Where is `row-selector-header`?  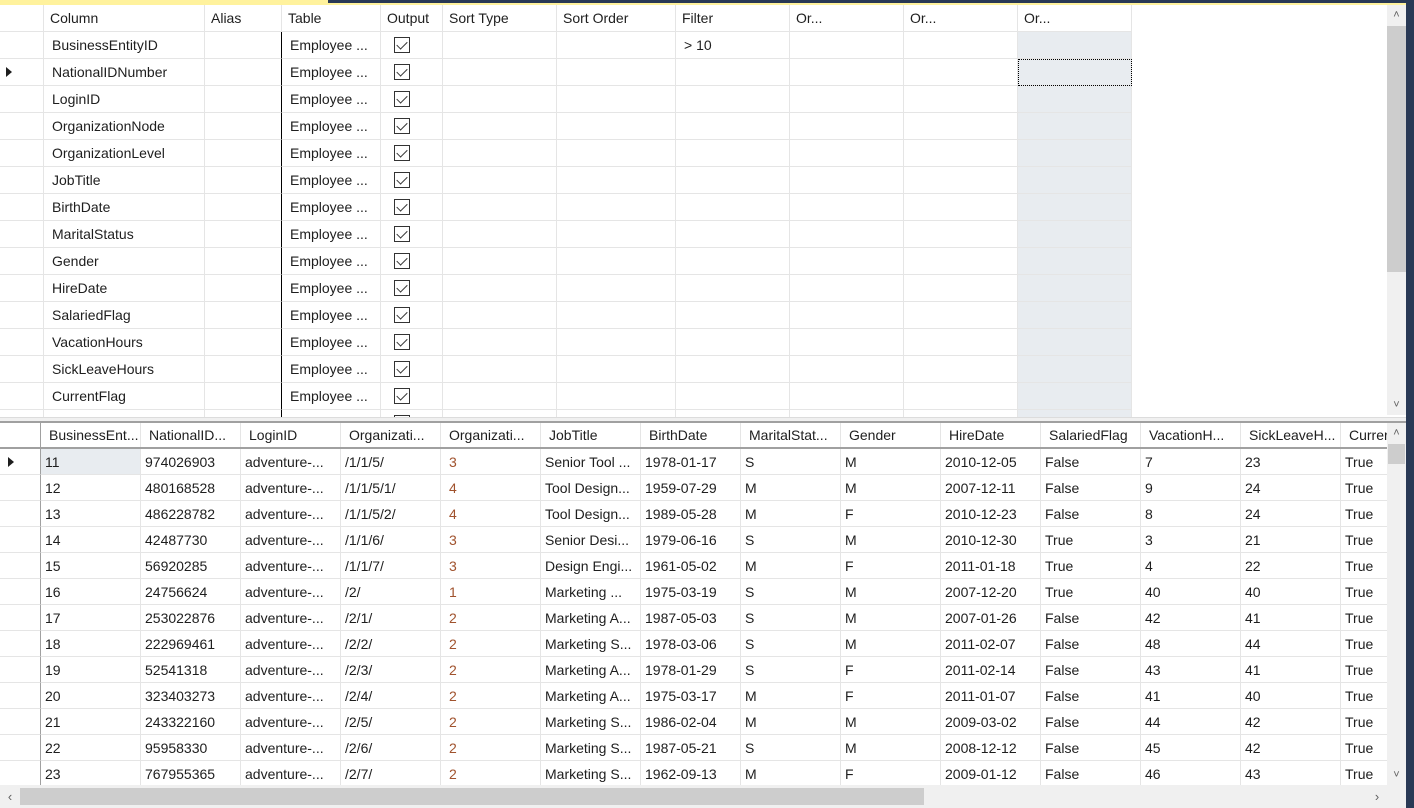
row-selector-header is located at coordinates (22, 18).